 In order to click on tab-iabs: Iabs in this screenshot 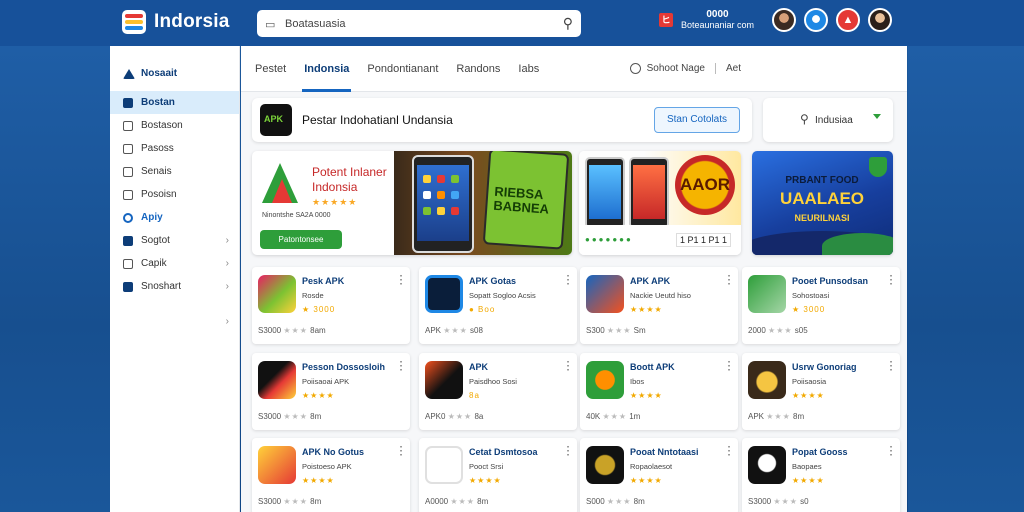, I will do `click(528, 69)`.